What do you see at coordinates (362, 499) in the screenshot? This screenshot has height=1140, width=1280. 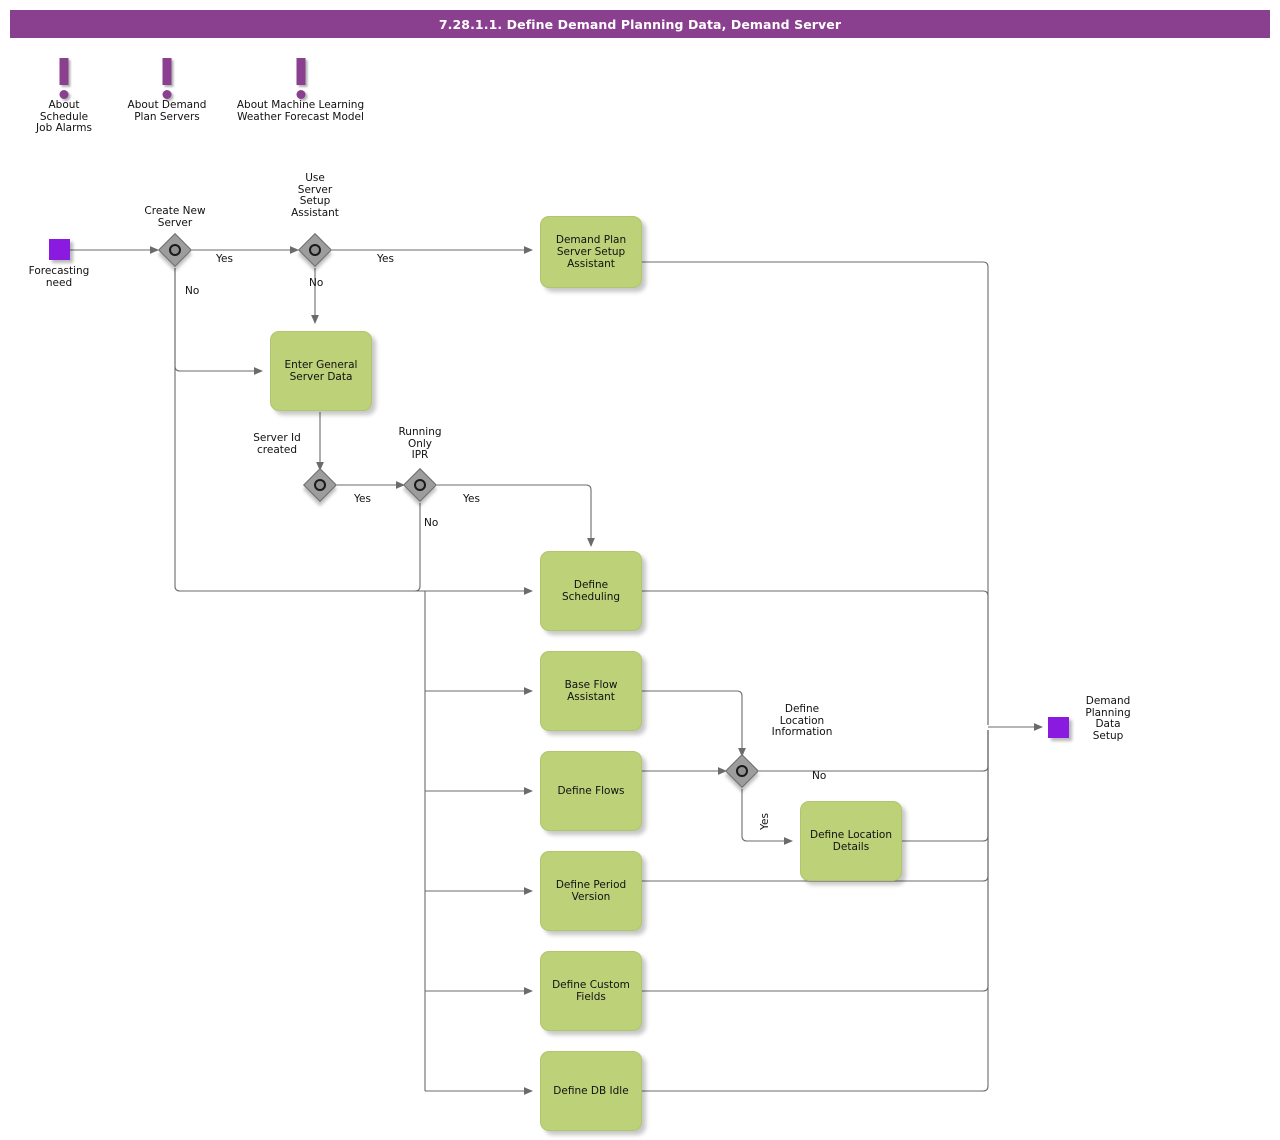 I see `flow-label-server-id-created-yes: Yes` at bounding box center [362, 499].